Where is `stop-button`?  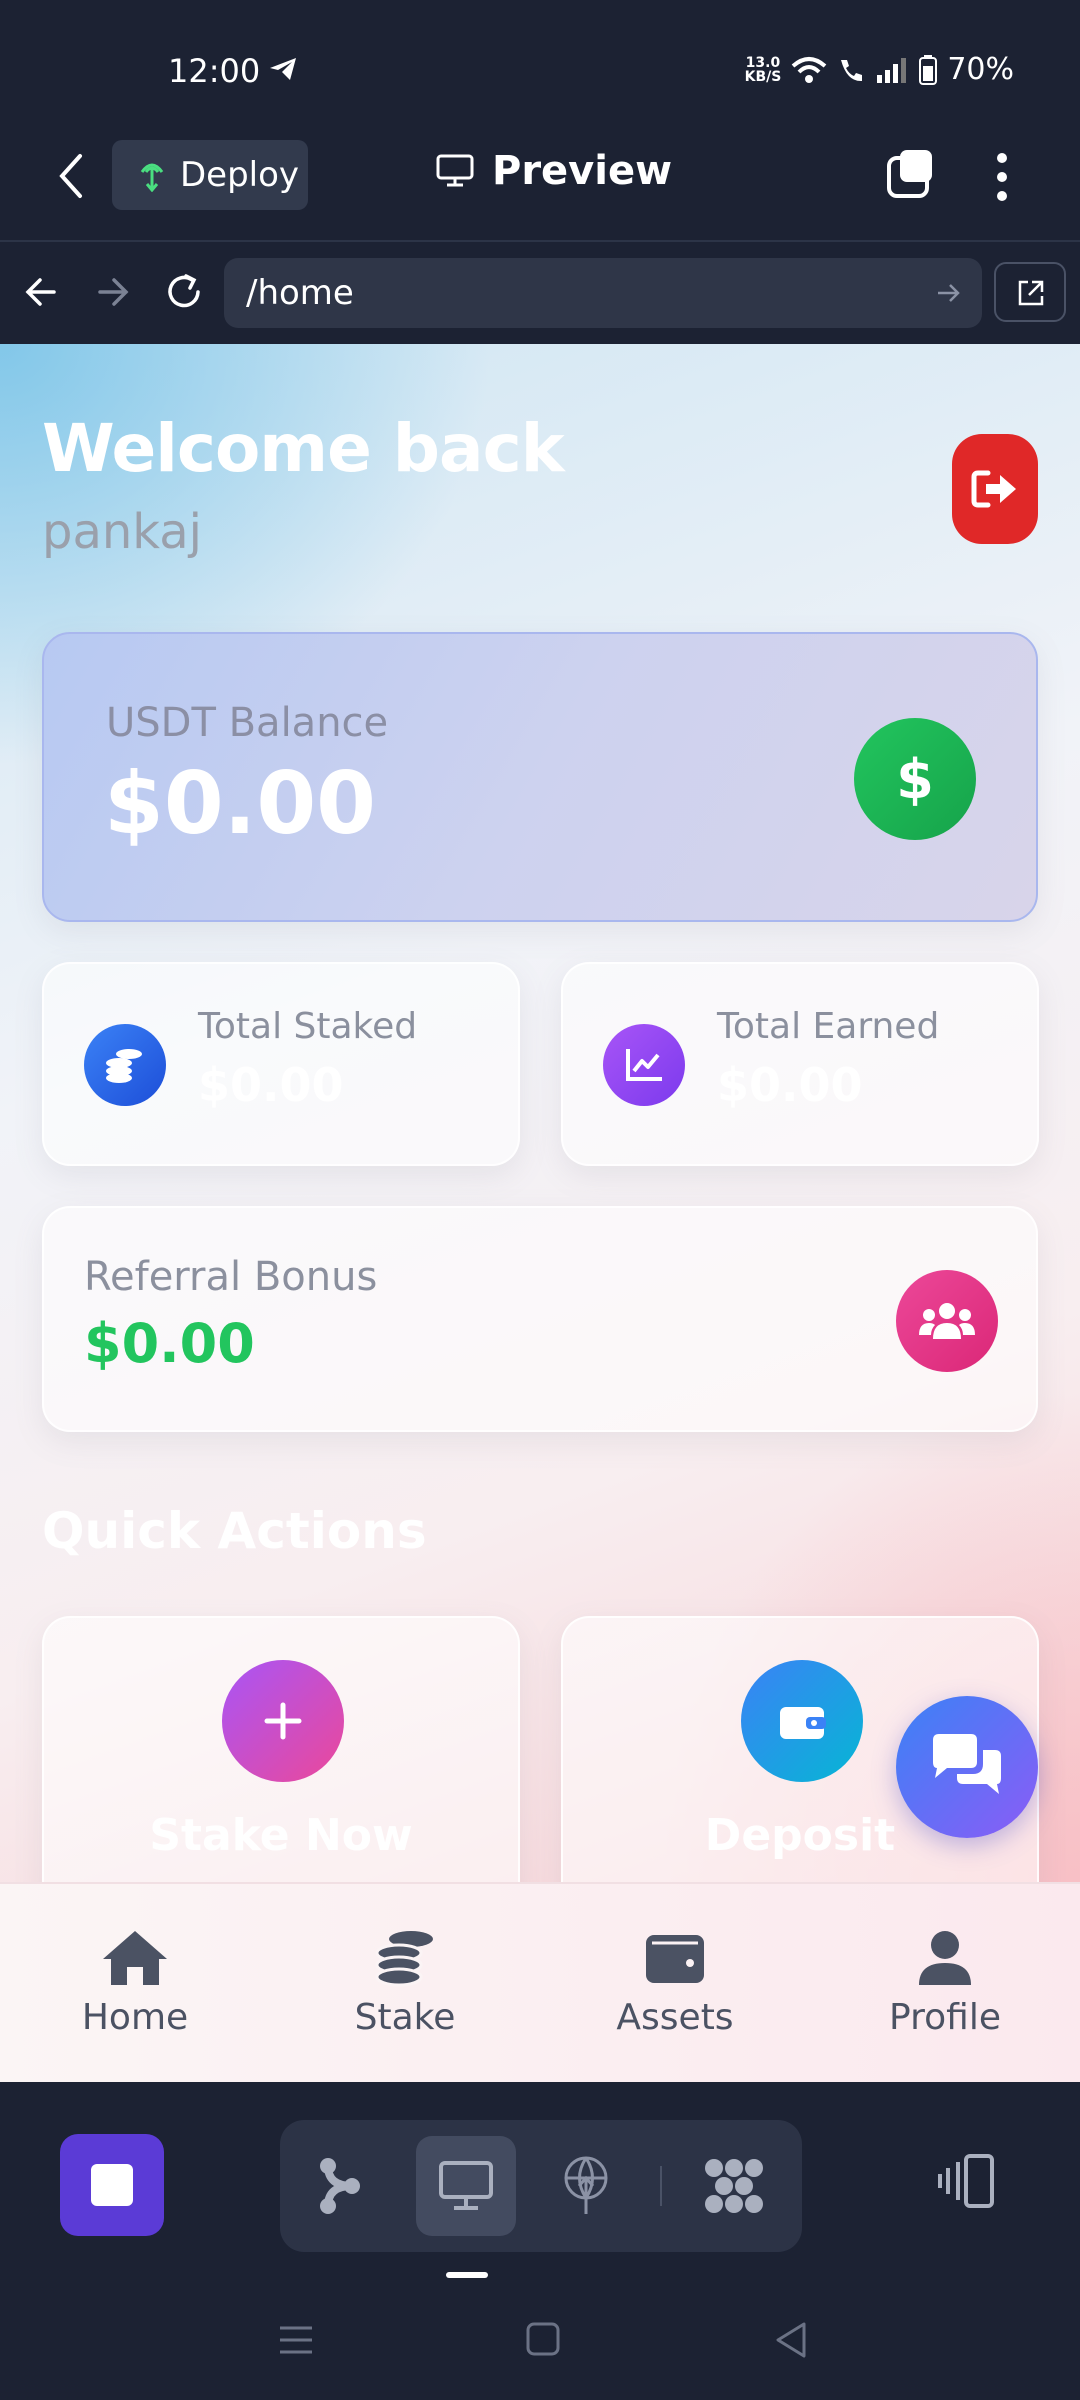 stop-button is located at coordinates (112, 2185).